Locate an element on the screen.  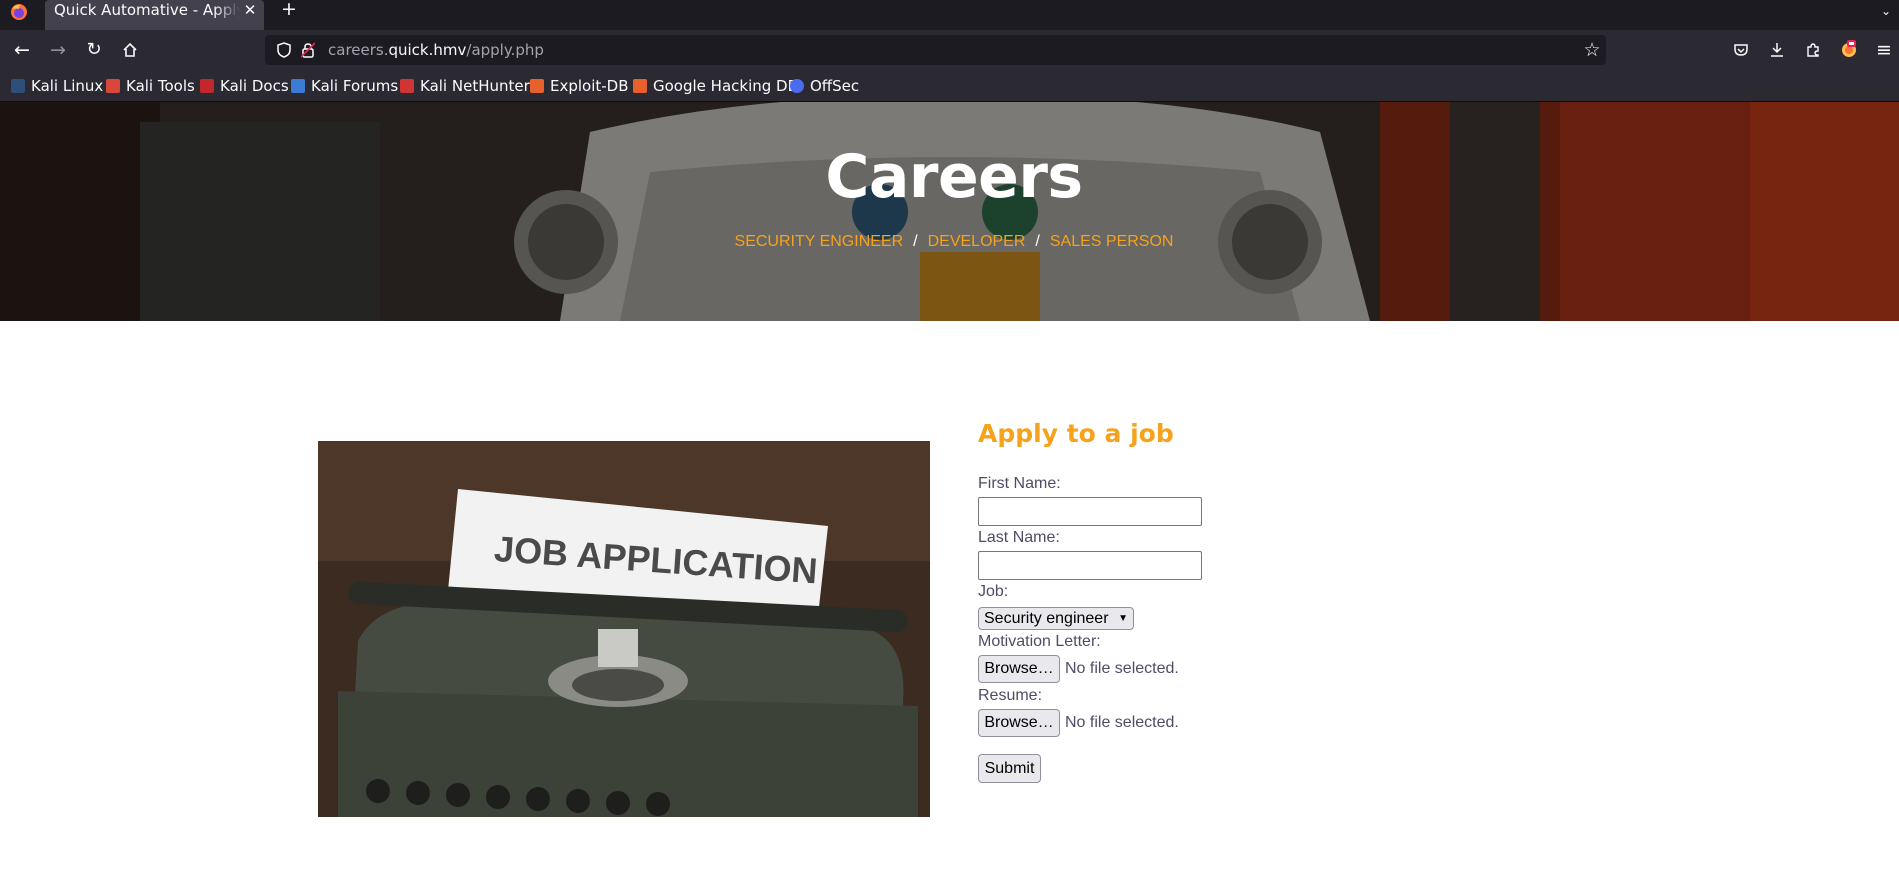
job-select-value: Security engineer is located at coordinates (1046, 618).